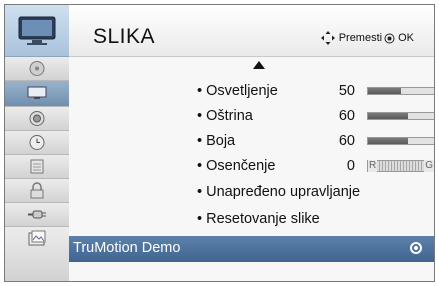 This screenshot has height=286, width=439. Describe the element at coordinates (251, 249) in the screenshot. I see `selected-row-trumotion-demo: TruMotion Demo` at that location.